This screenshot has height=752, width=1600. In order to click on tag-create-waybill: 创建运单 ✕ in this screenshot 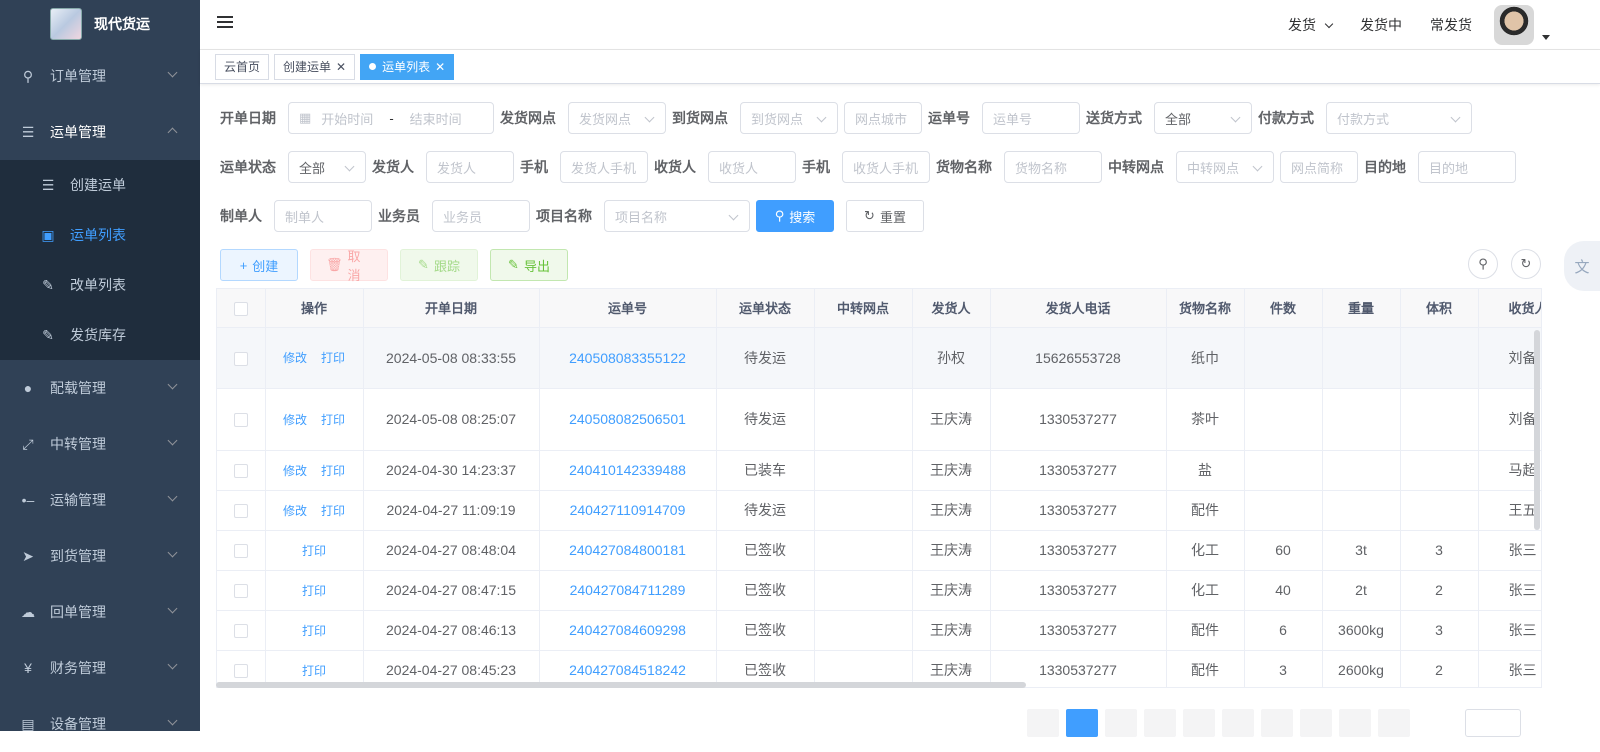, I will do `click(315, 66)`.